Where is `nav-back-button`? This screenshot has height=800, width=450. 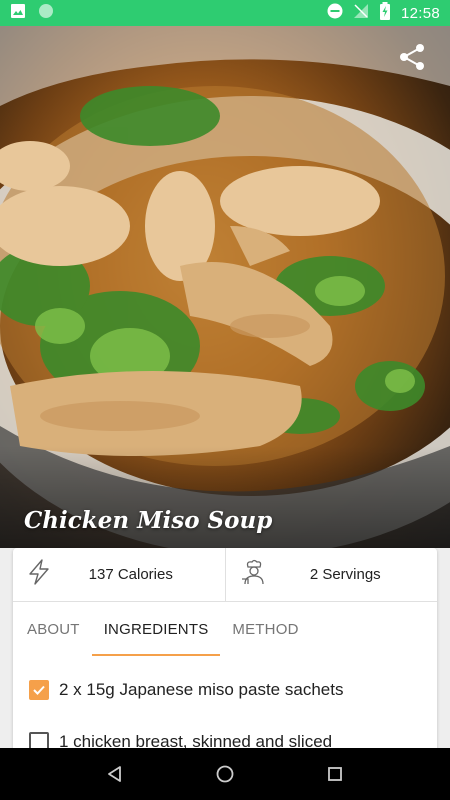
nav-back-button is located at coordinates (115, 774).